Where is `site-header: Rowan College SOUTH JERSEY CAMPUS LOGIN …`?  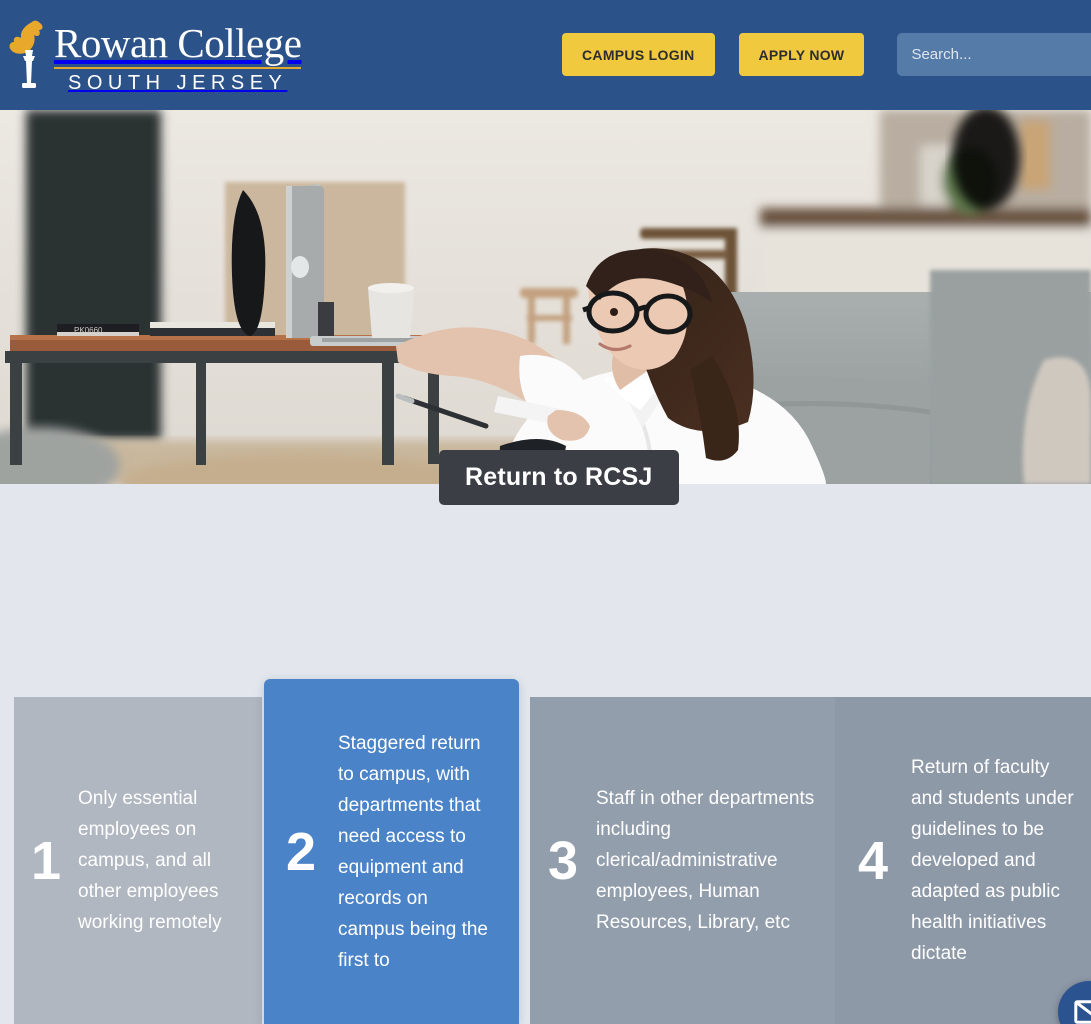 site-header: Rowan College SOUTH JERSEY CAMPUS LOGIN … is located at coordinates (545, 55).